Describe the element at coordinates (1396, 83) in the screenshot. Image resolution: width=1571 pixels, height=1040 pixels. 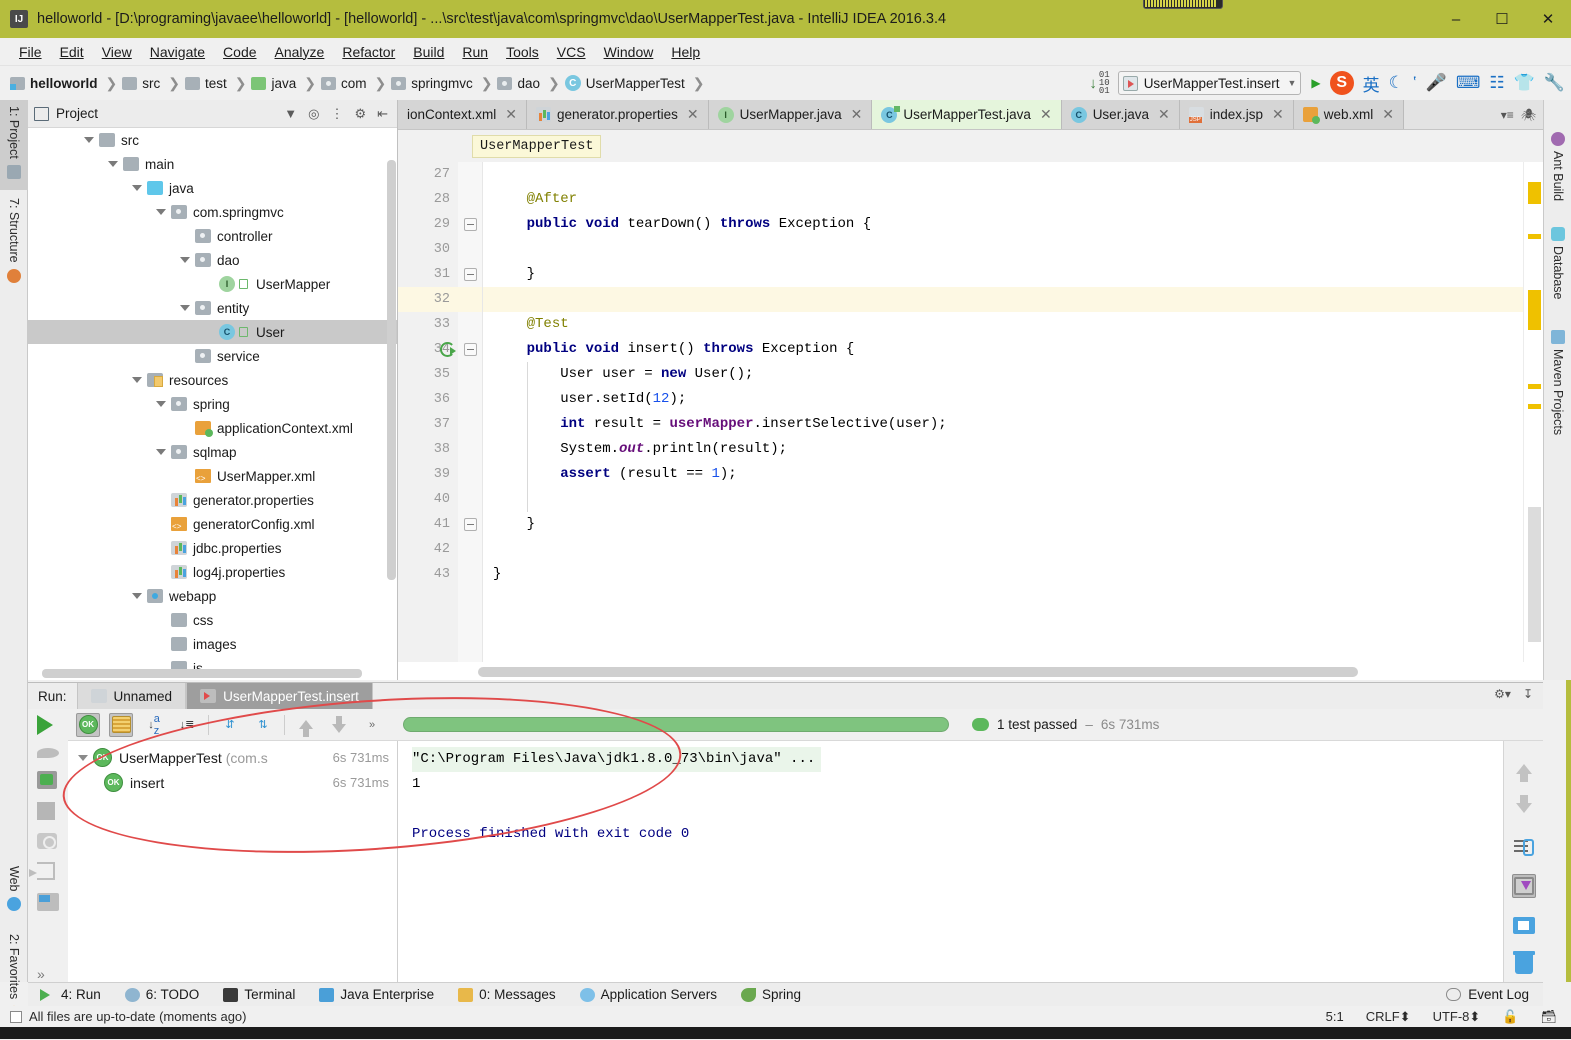
I see `moon-icon: ☾` at that location.